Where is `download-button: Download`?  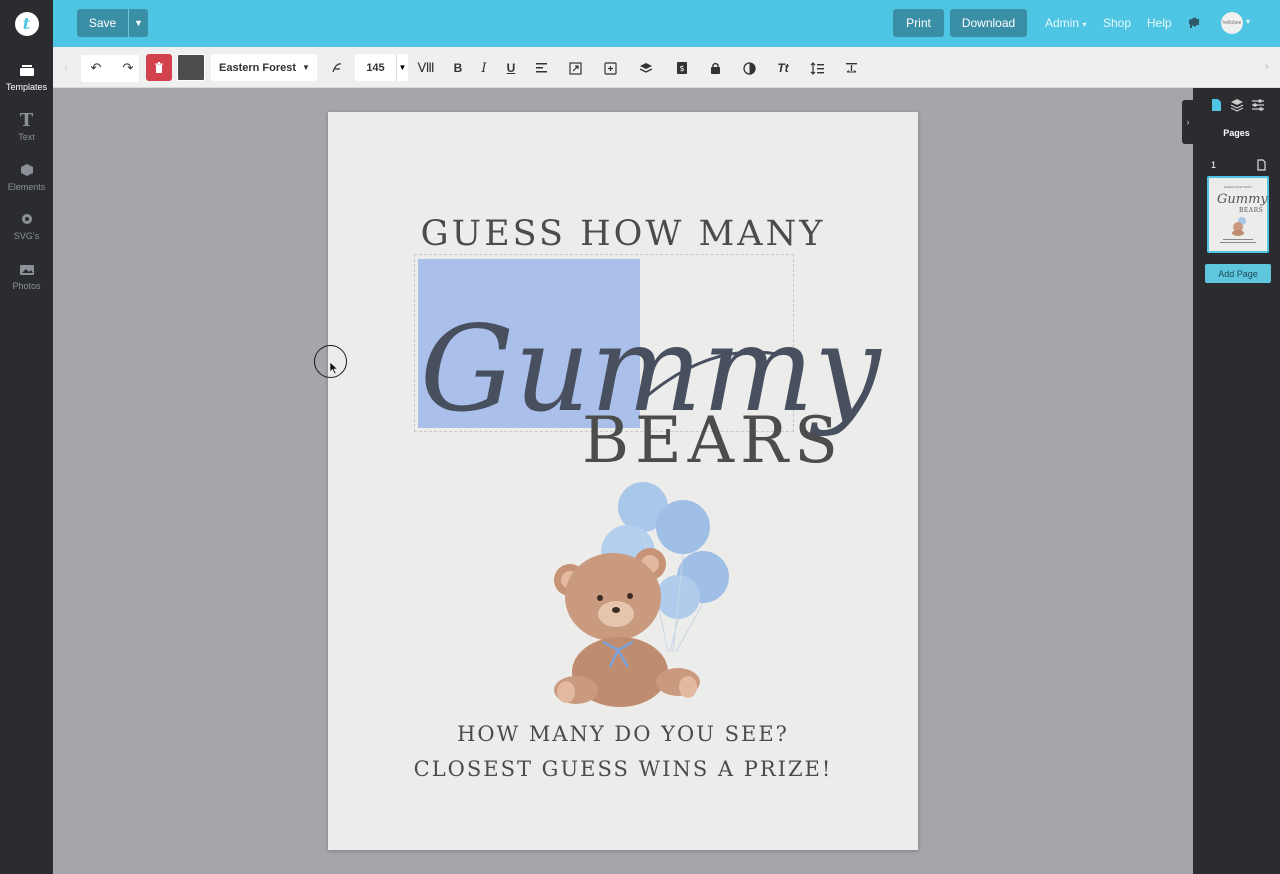 download-button: Download is located at coordinates (988, 23).